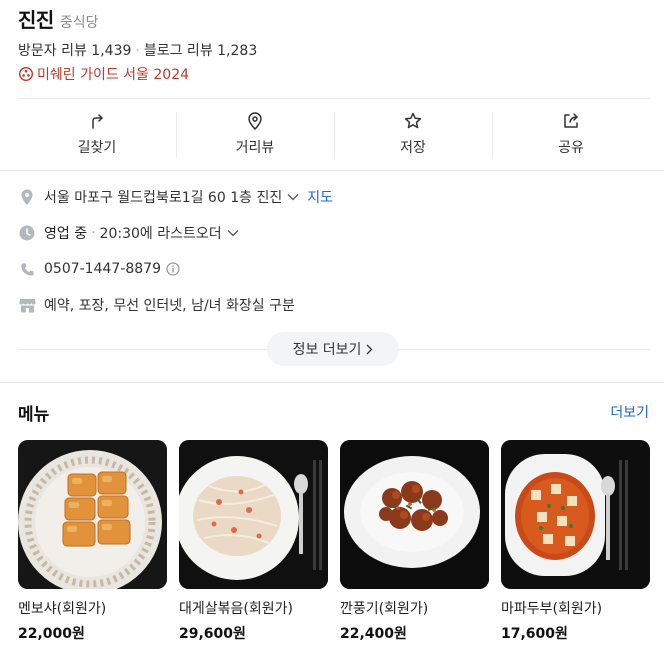 The image size is (664, 651). What do you see at coordinates (413, 120) in the screenshot?
I see `star-icon` at bounding box center [413, 120].